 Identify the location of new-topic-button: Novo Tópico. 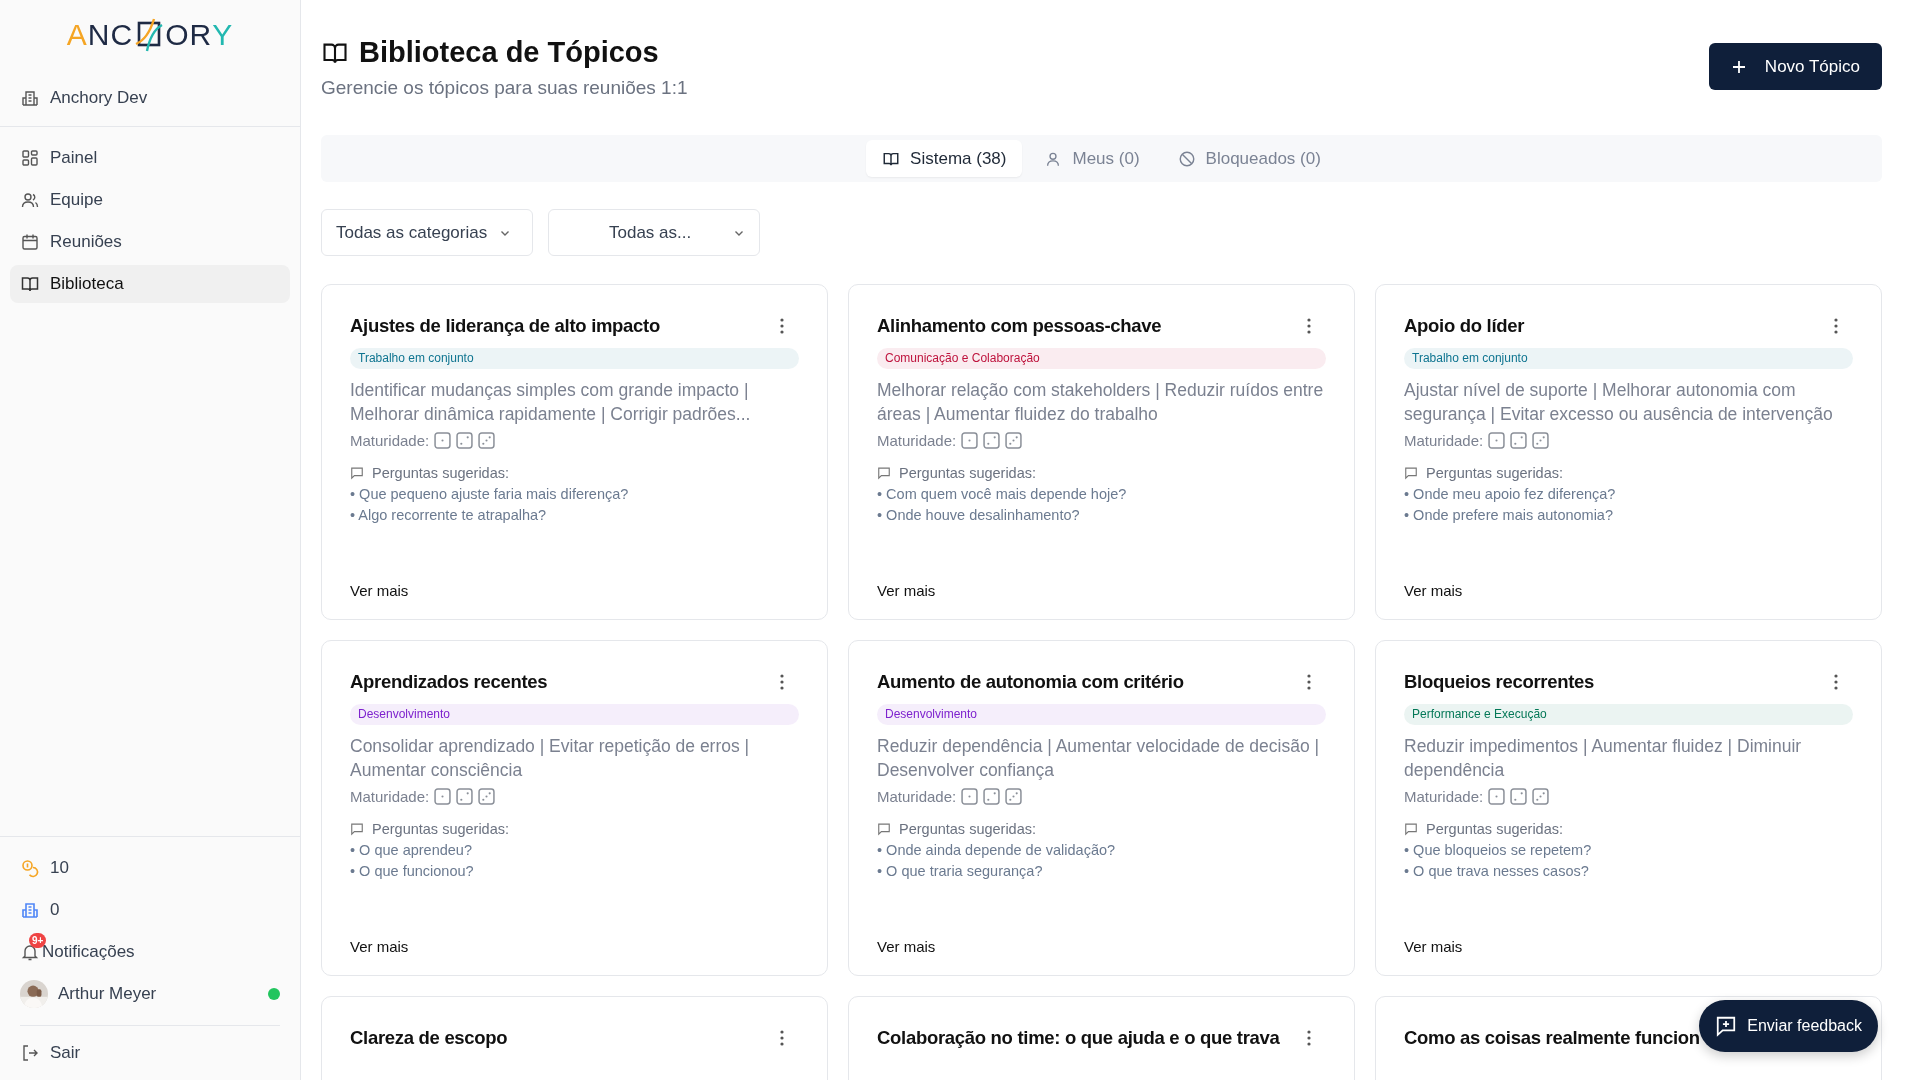
(1795, 66).